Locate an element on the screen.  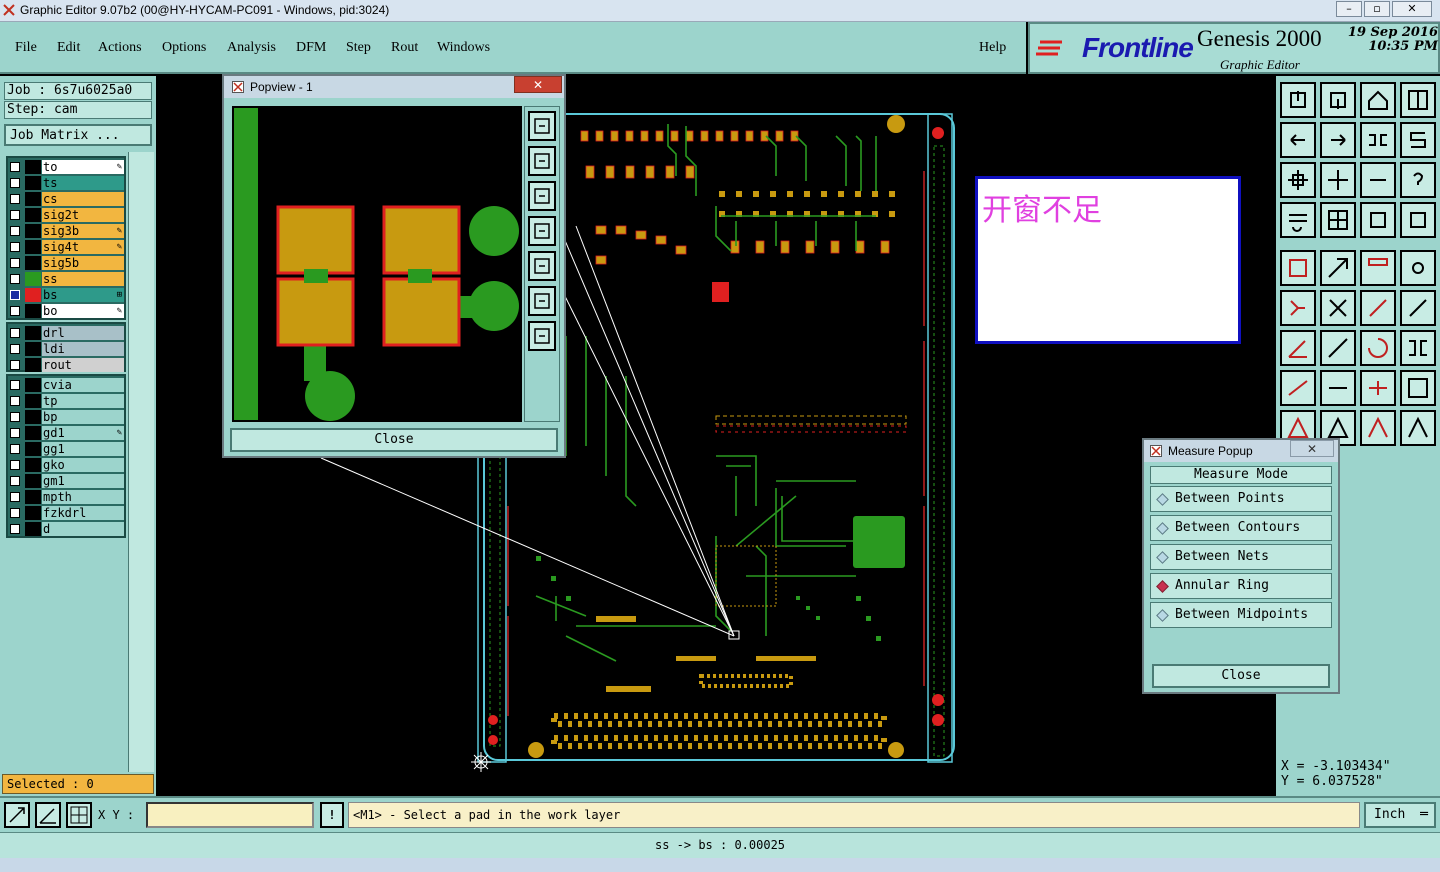
fit-tool-button is located at coordinates (1298, 180).